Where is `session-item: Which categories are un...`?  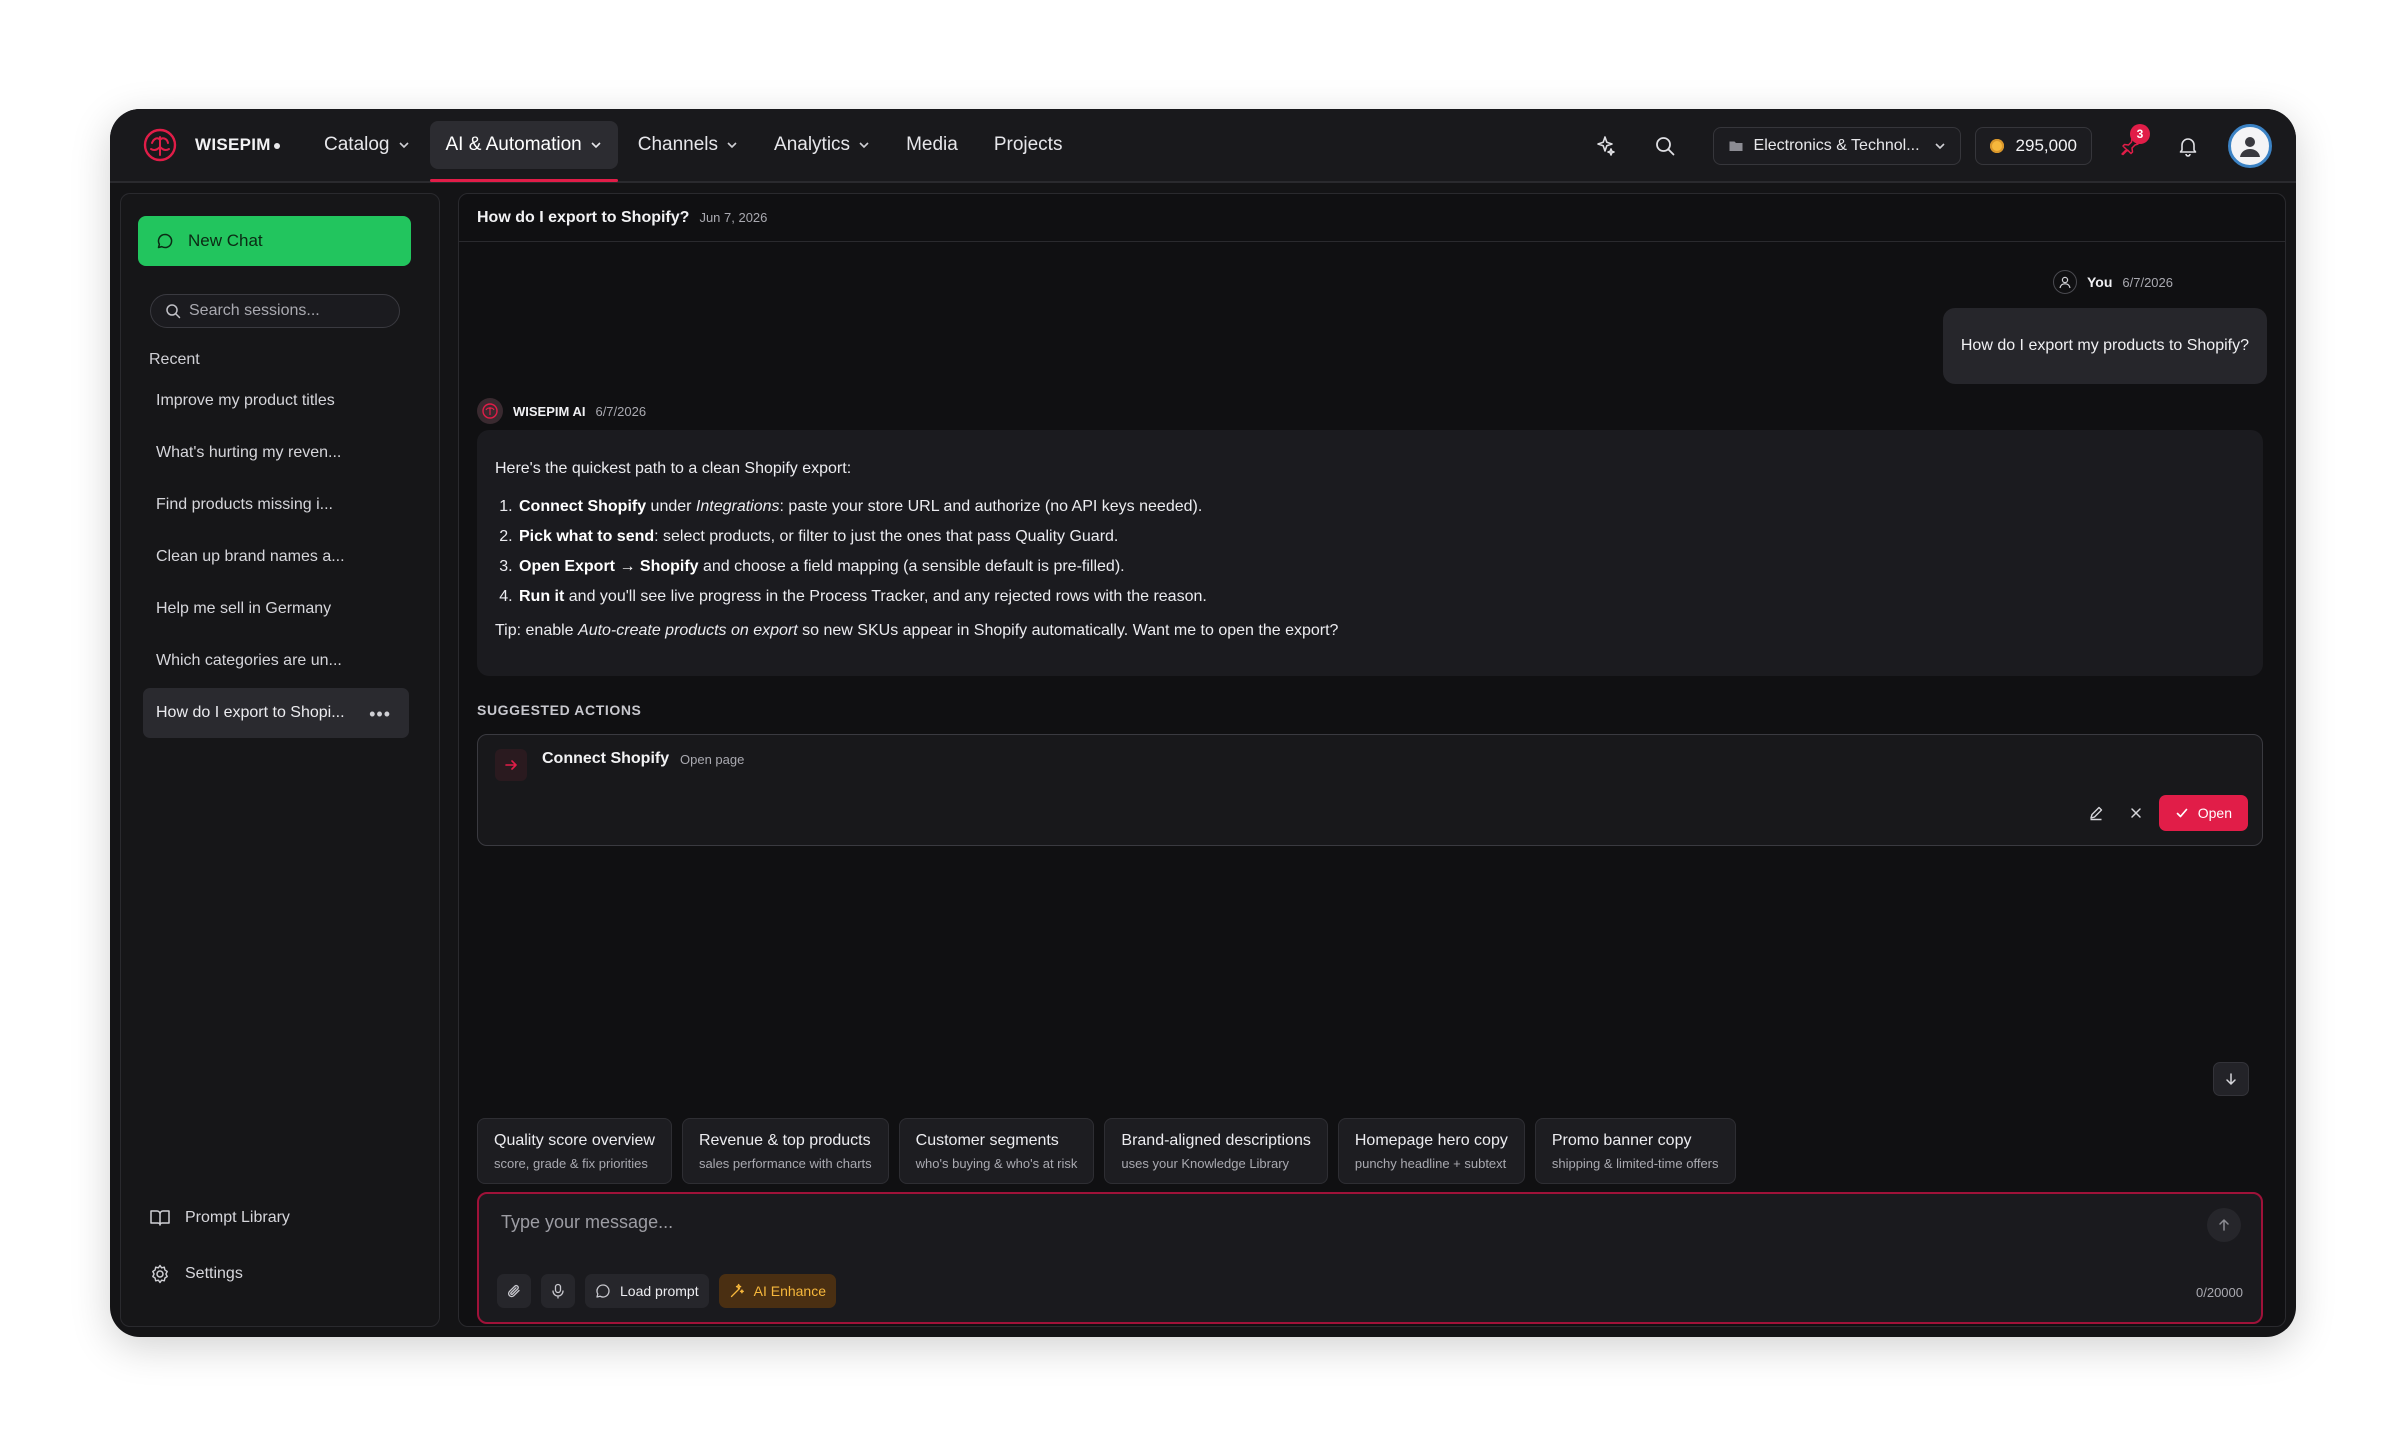
session-item: Which categories are un... is located at coordinates (276, 661).